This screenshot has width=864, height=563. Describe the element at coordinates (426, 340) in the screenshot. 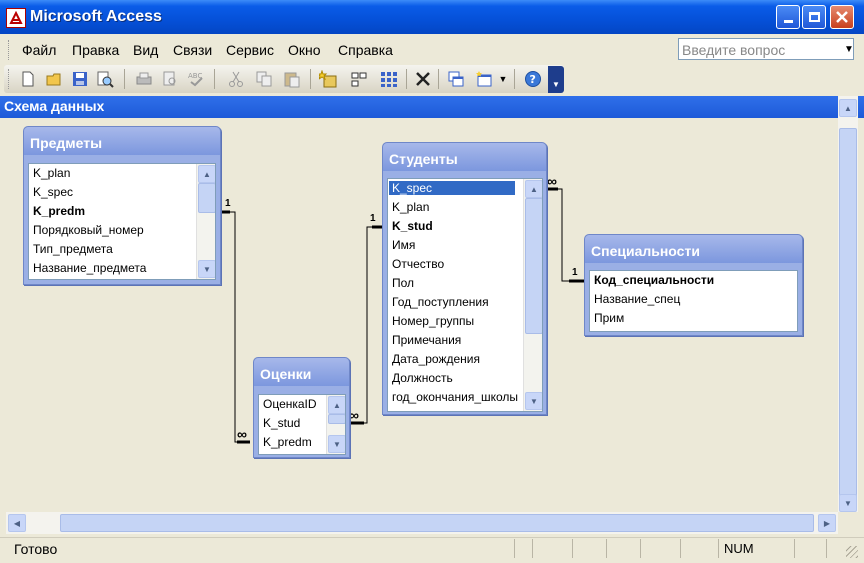

I see `field-item: Примечания` at that location.